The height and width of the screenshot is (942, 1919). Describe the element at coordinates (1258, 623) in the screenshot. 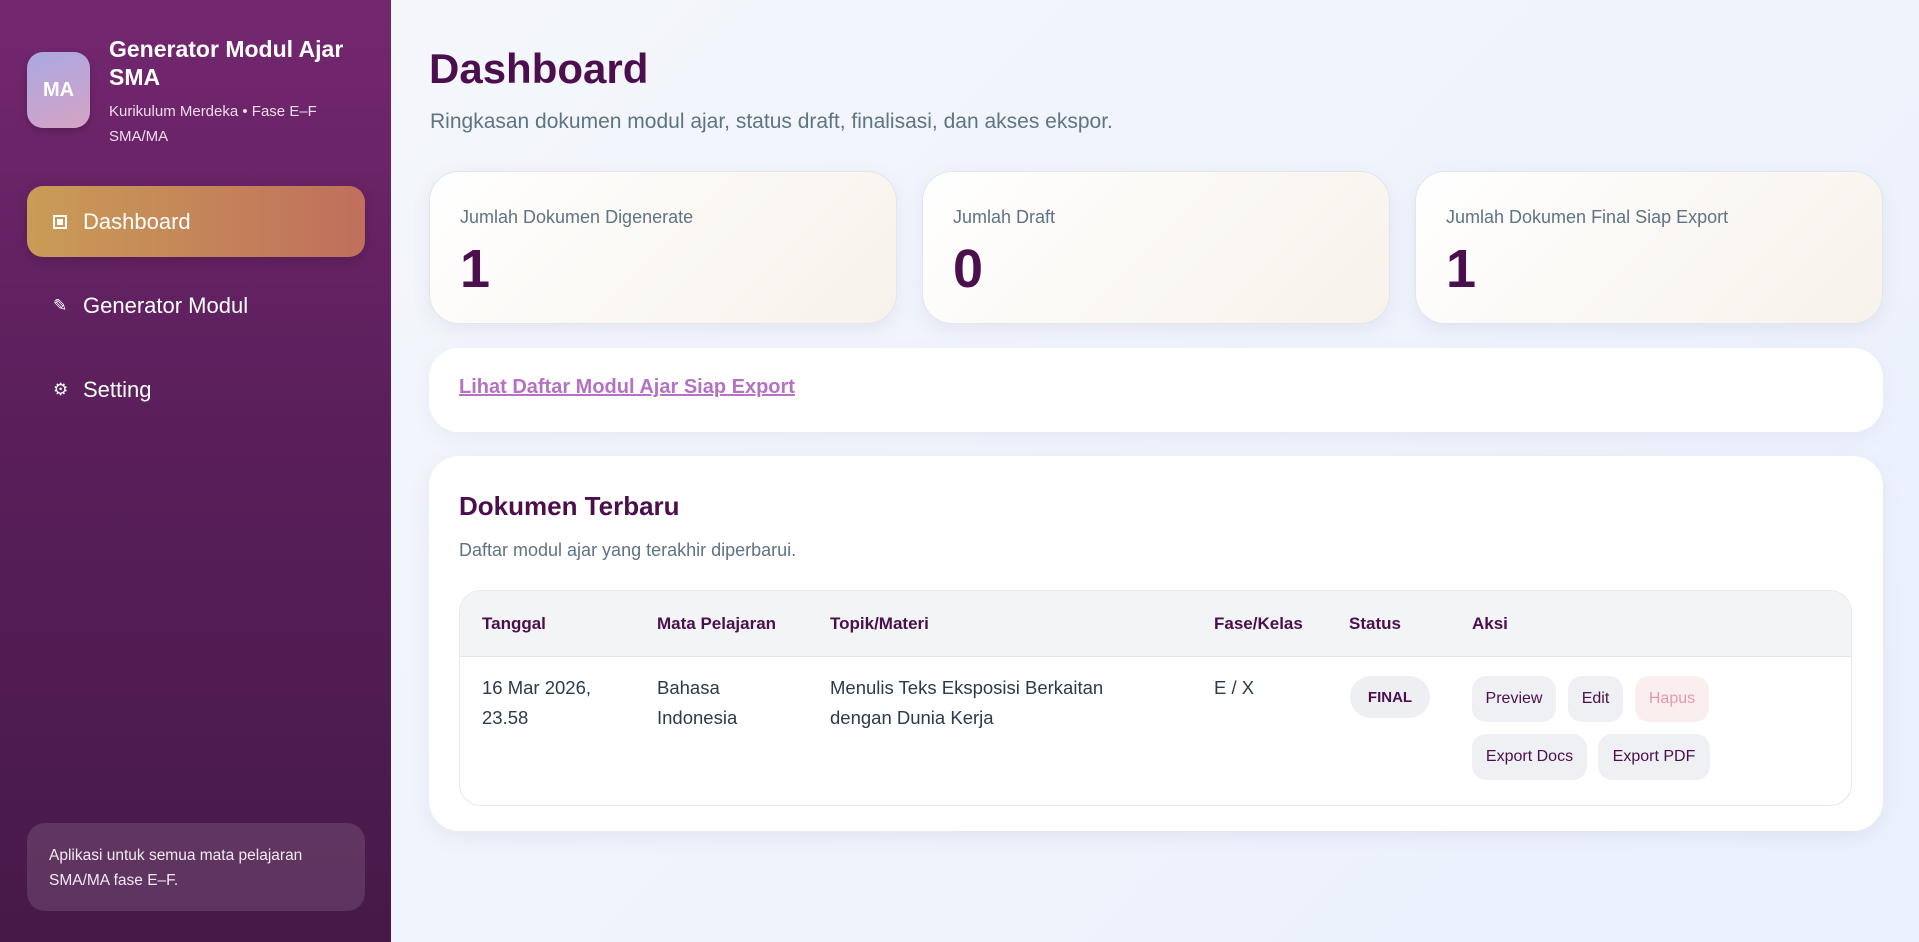

I see `column-header-phase: Fase/Kelas` at that location.